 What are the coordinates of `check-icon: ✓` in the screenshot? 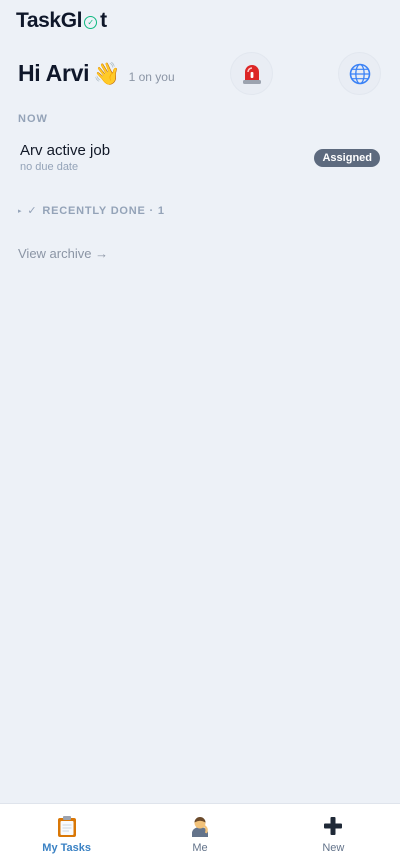 It's located at (32, 211).